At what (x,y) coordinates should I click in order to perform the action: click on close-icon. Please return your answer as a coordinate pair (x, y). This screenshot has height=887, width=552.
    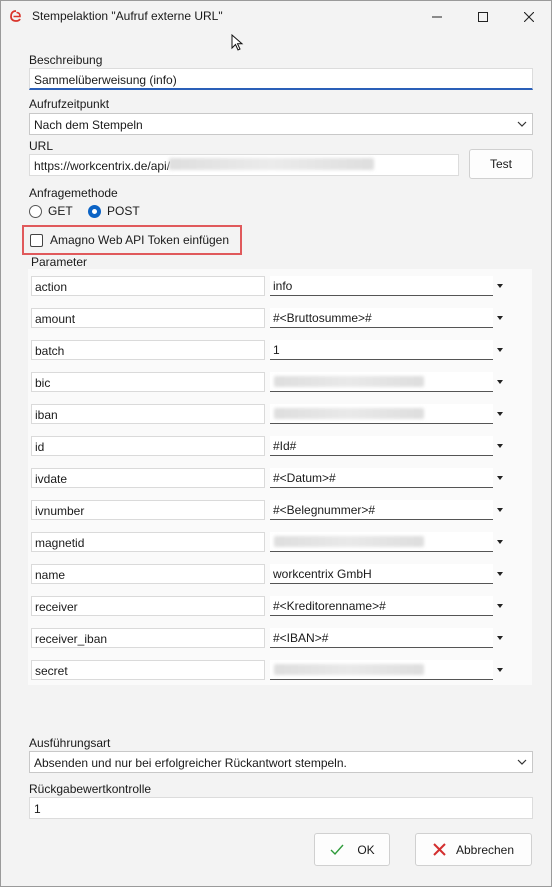
    Looking at the image, I should click on (529, 17).